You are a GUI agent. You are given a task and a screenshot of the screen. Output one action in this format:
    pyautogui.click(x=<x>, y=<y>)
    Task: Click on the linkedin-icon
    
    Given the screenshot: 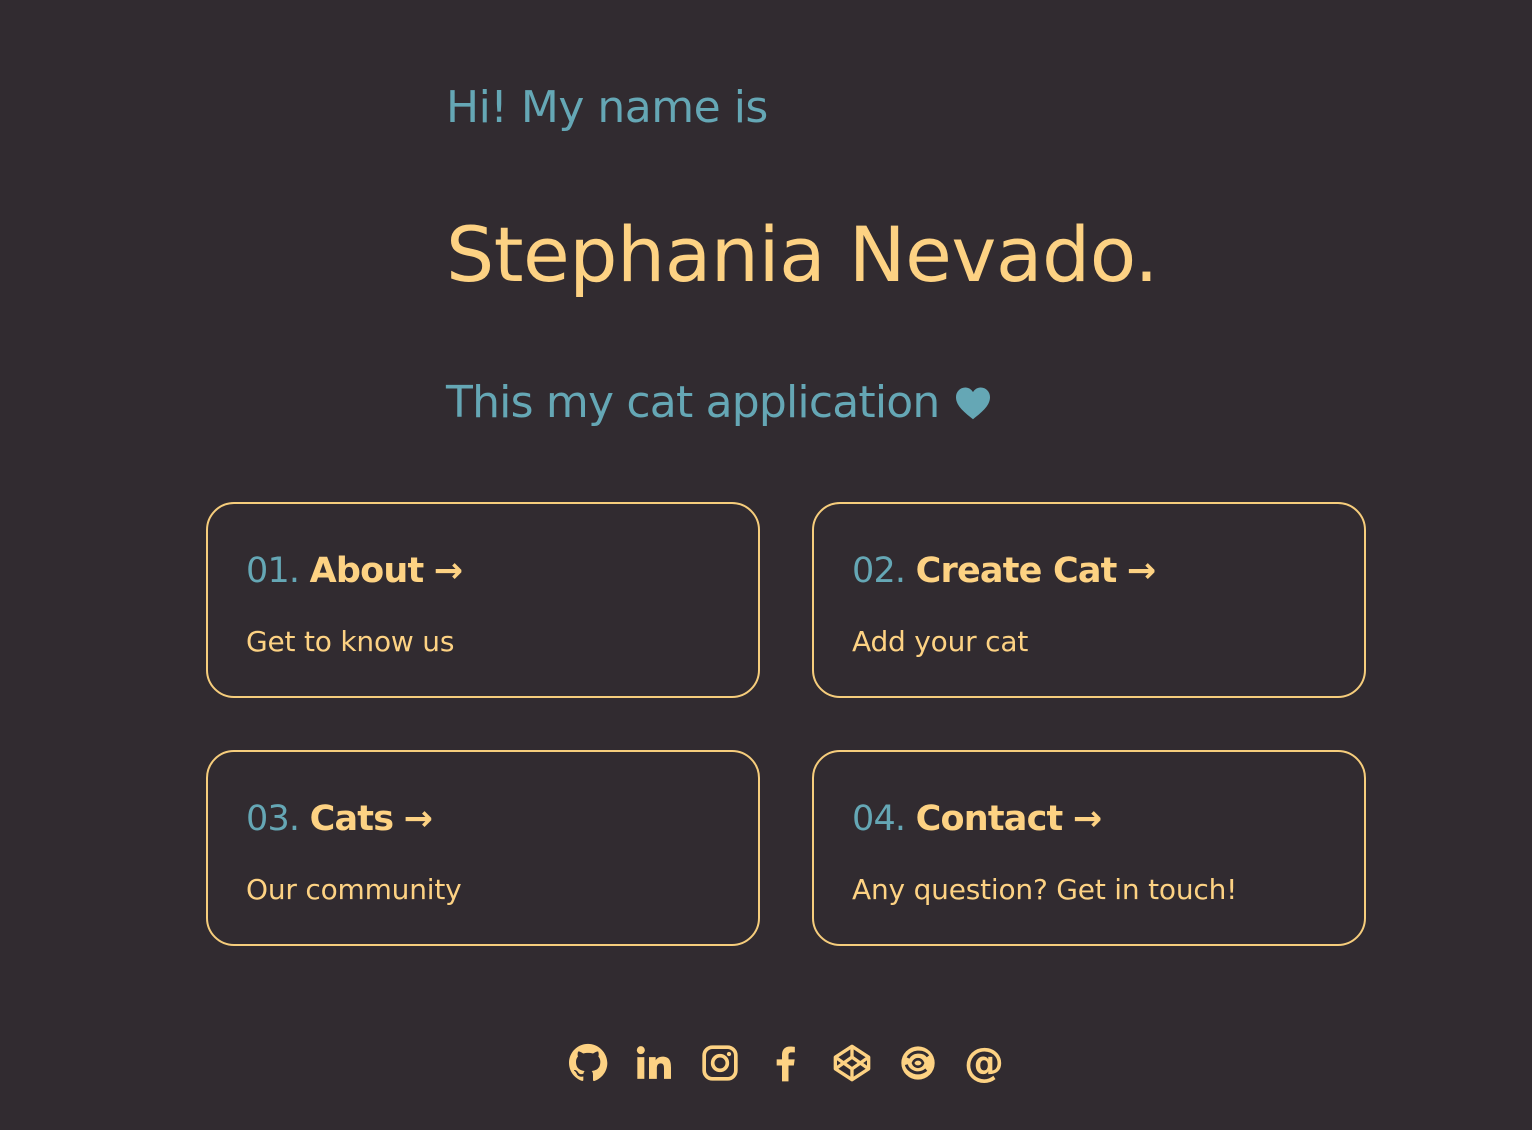 What is the action you would take?
    pyautogui.click(x=653, y=1062)
    